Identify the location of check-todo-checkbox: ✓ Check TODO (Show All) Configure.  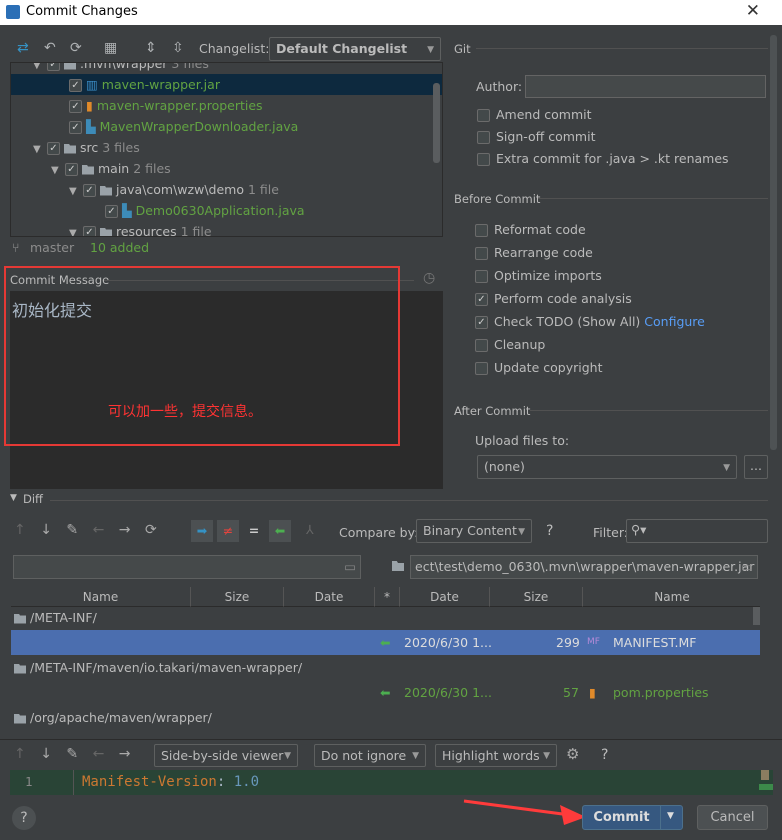
(590, 321).